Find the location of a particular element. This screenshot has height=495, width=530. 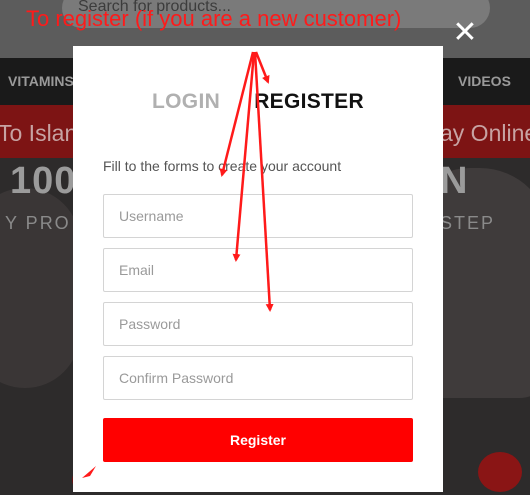

arrow-to-password is located at coordinates (263, 181).